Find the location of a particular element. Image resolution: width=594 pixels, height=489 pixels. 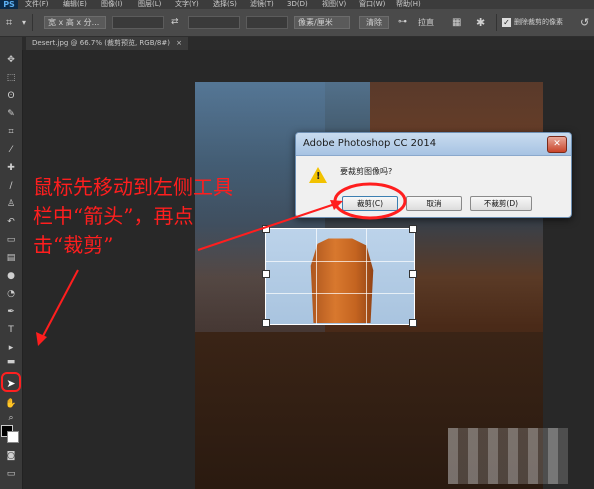

menu-layer: 图层(L) is located at coordinates (149, 4).